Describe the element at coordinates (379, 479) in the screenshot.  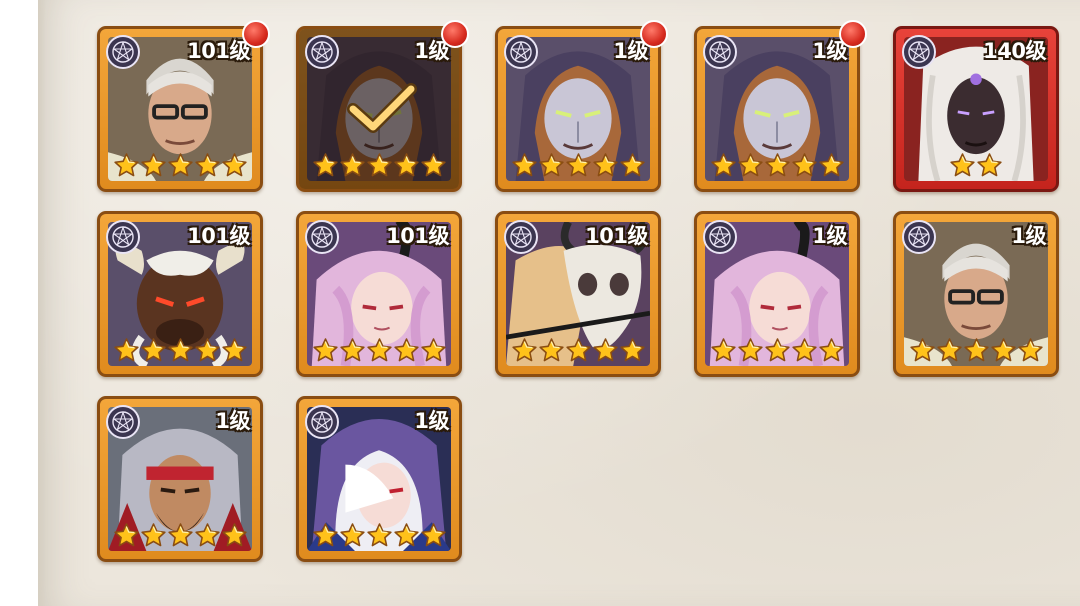
I see `hero-card-h12: 1级` at that location.